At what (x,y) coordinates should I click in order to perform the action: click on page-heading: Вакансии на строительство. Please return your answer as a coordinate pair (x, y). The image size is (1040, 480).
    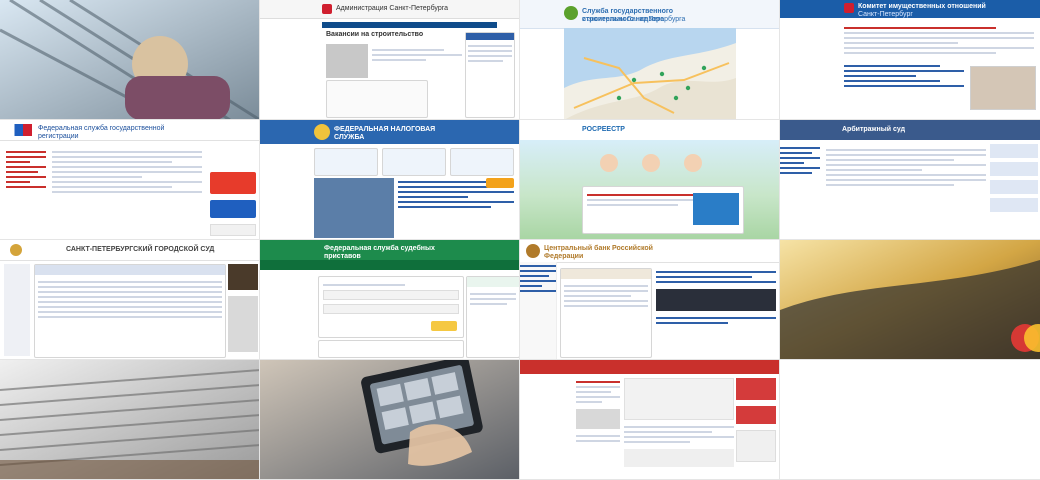
    Looking at the image, I should click on (375, 34).